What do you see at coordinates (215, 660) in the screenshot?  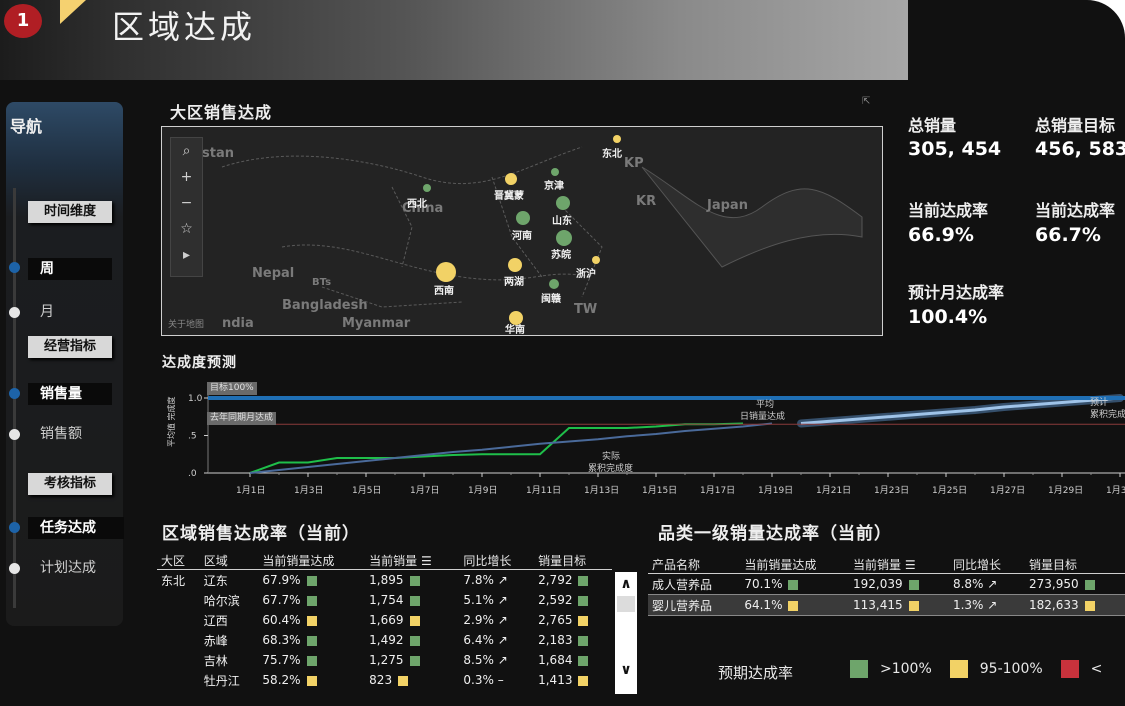 I see `cell-area: 吉林` at bounding box center [215, 660].